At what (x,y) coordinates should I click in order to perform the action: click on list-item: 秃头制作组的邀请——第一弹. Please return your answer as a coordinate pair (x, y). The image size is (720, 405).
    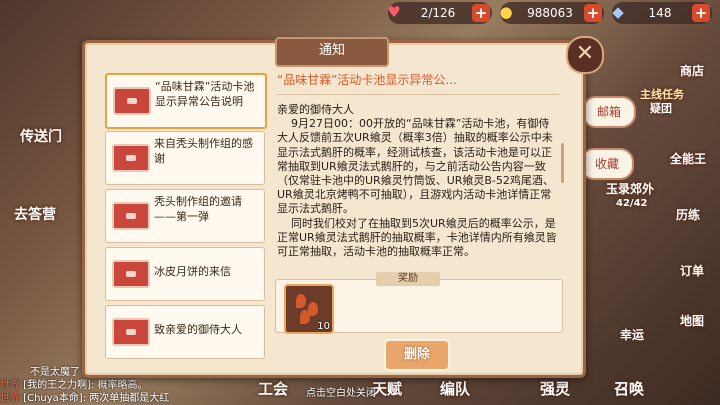
    Looking at the image, I should click on (185, 216).